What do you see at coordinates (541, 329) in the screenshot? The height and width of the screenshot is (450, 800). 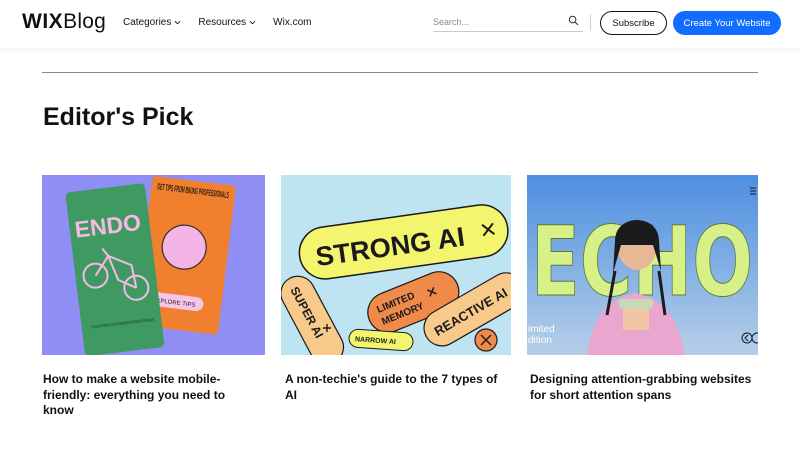 I see `edition-text-1: imited` at bounding box center [541, 329].